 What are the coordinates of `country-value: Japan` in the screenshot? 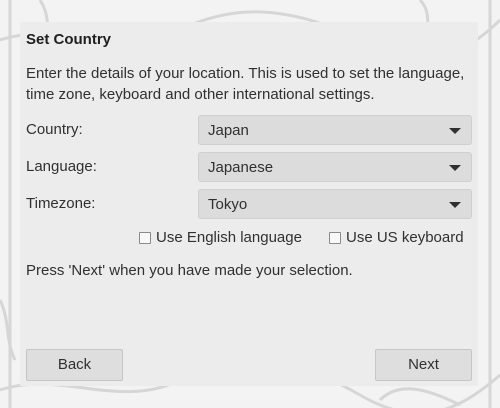 It's located at (228, 130).